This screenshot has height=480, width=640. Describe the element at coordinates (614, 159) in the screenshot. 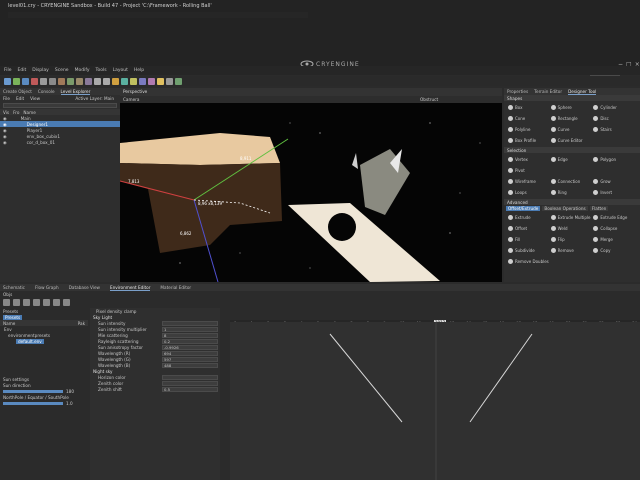

I see `selection-tool-2: Polygon` at that location.